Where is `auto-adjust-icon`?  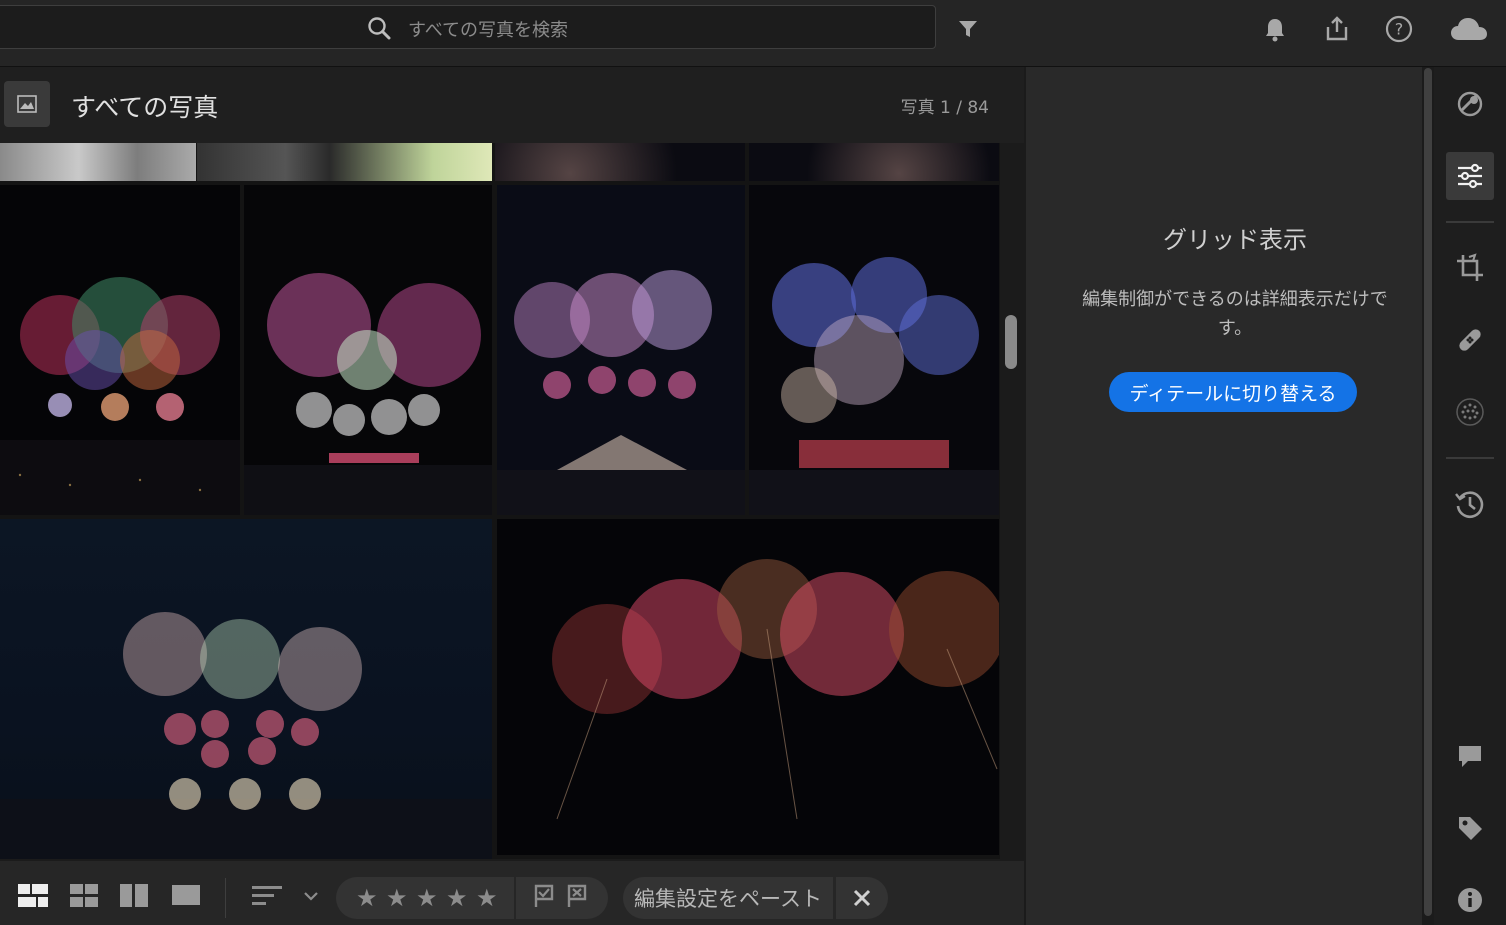 auto-adjust-icon is located at coordinates (1470, 104).